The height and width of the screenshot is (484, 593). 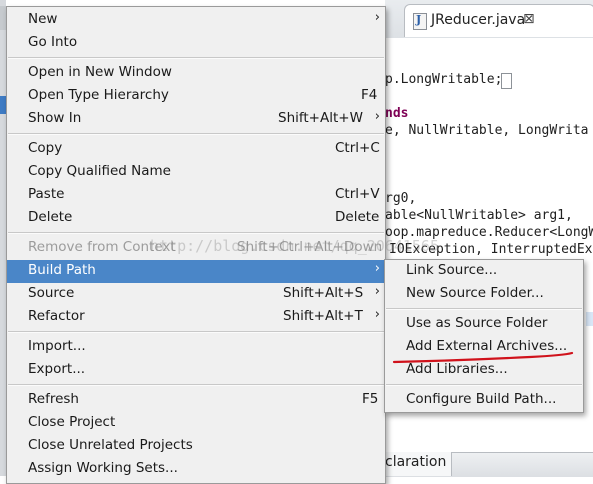 What do you see at coordinates (196, 73) in the screenshot?
I see `menu-item-open-in-new-window: Open in New Window` at bounding box center [196, 73].